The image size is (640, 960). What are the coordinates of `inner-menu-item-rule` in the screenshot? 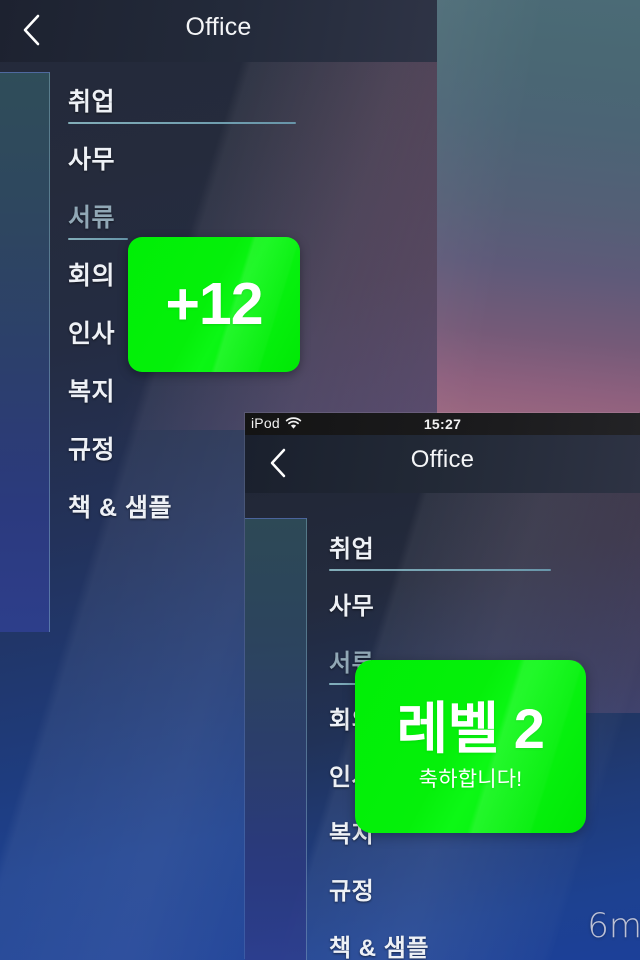 It's located at (440, 570).